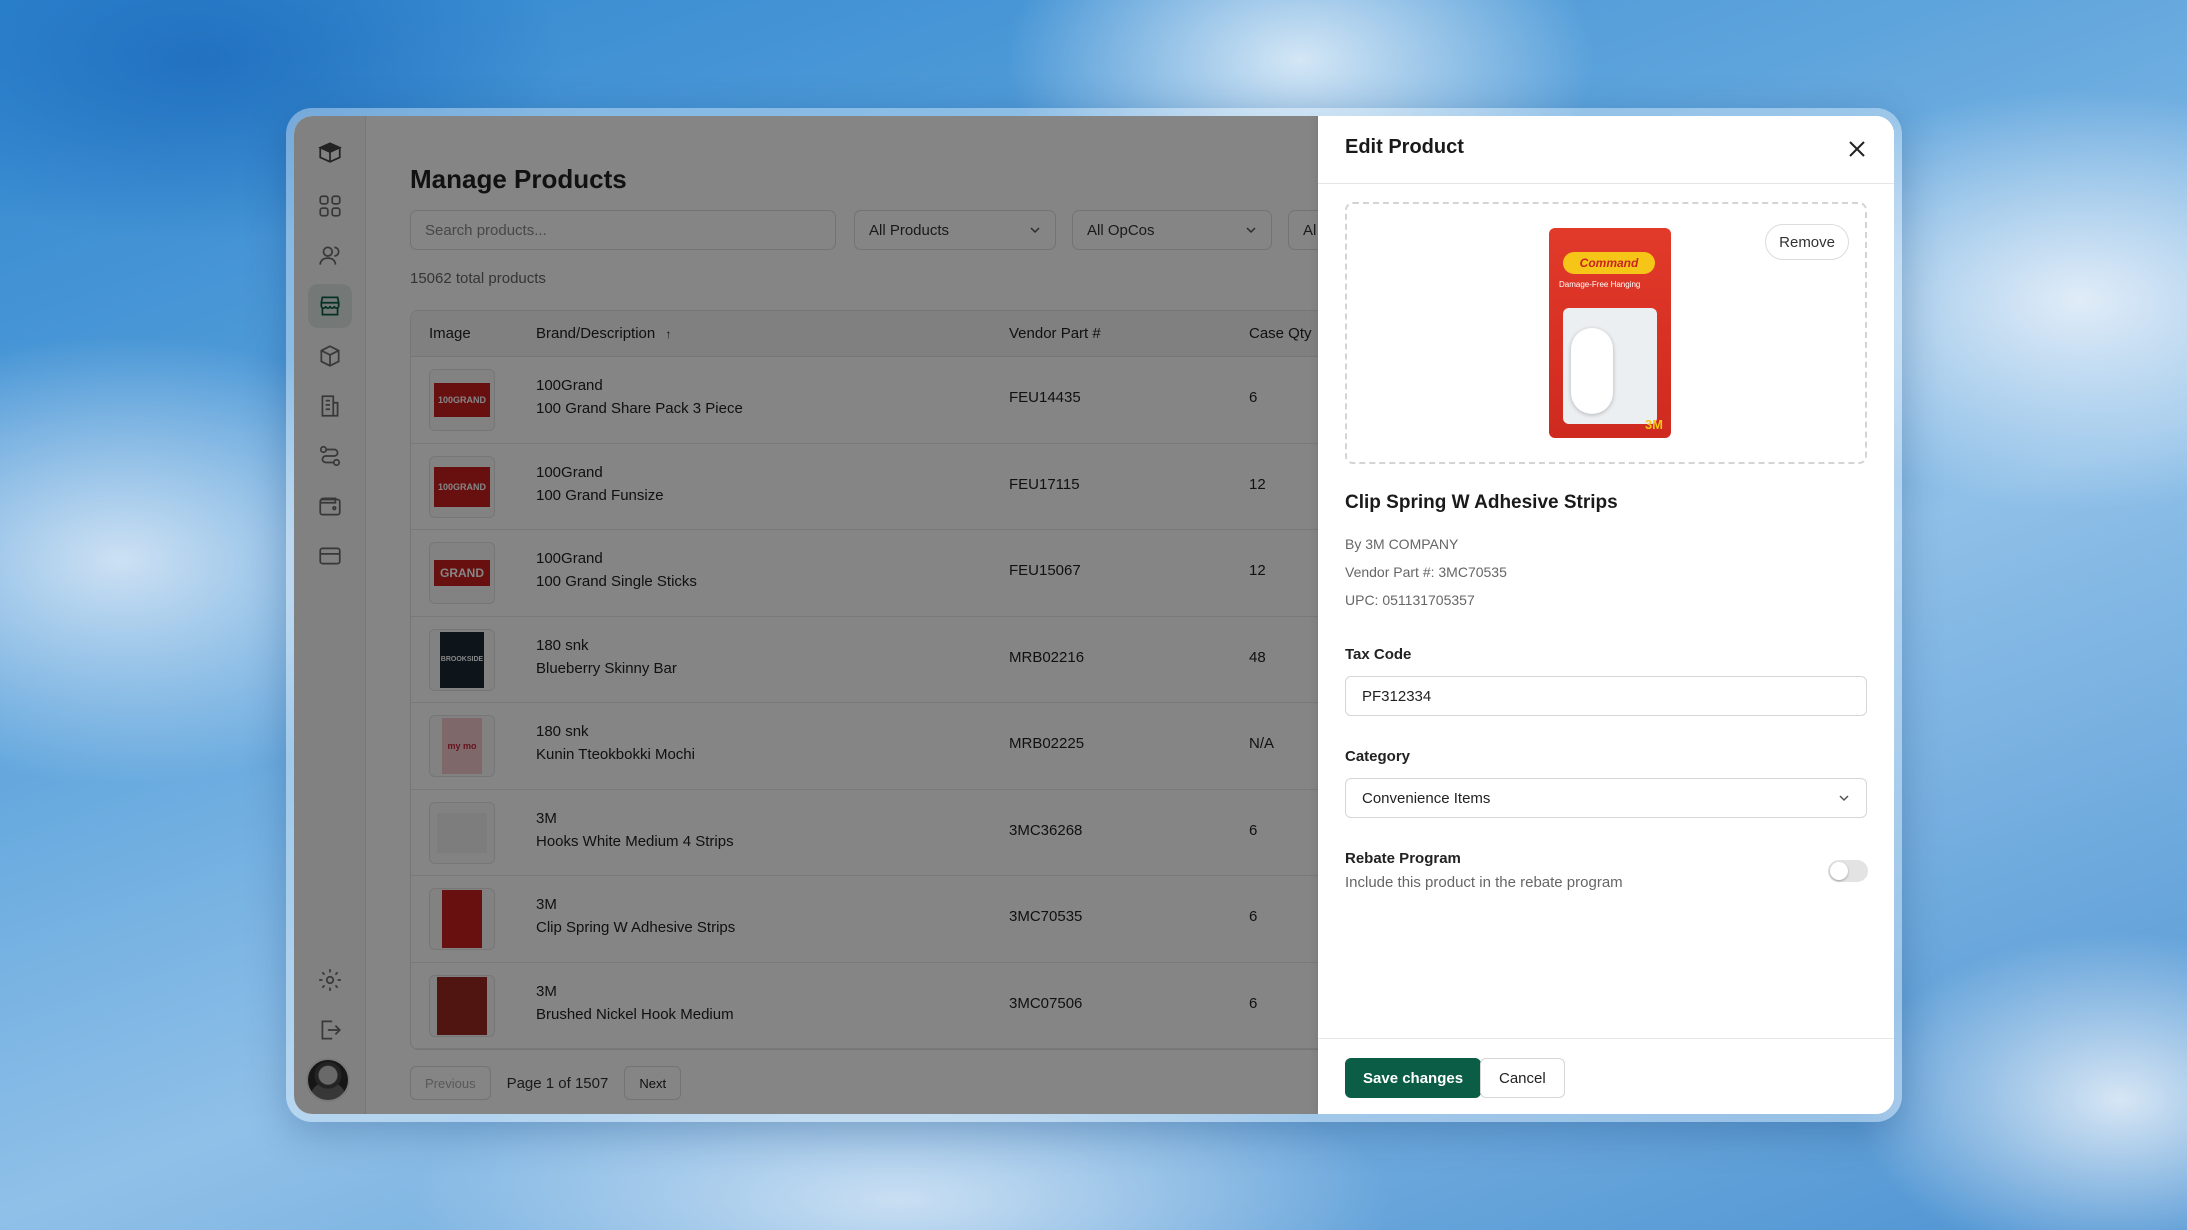 The image size is (2187, 1230). Describe the element at coordinates (1606, 1076) in the screenshot. I see `drawer-footer: Save changes Cancel` at that location.